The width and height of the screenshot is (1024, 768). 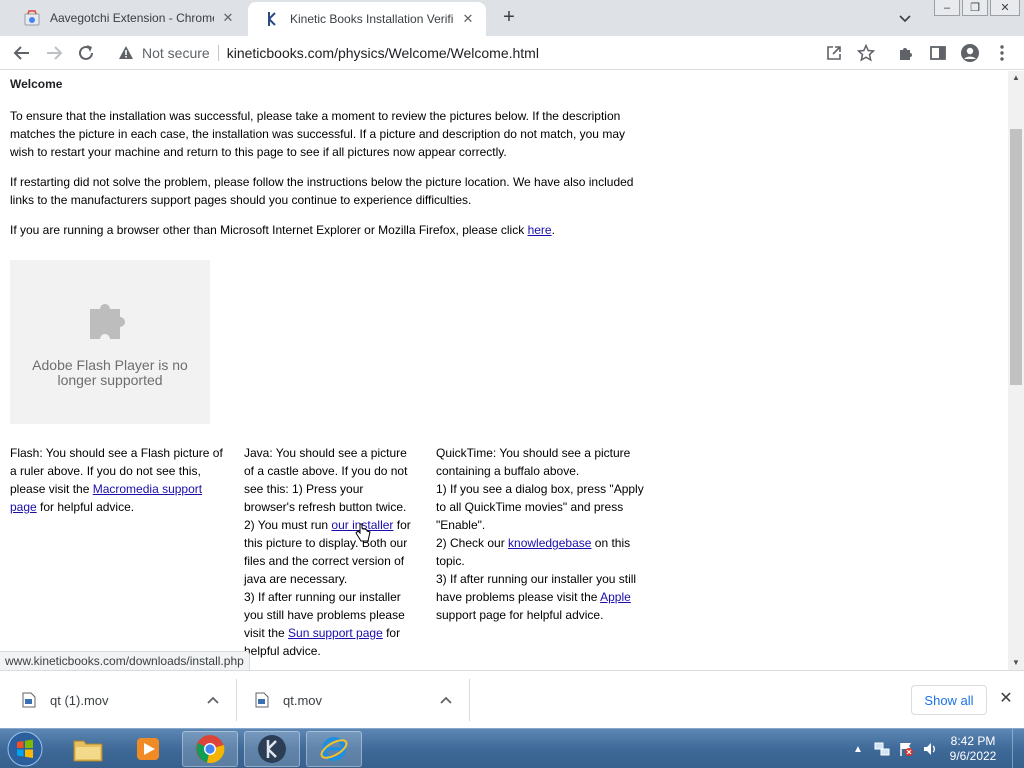 What do you see at coordinates (540, 230) in the screenshot?
I see `here-link: here` at bounding box center [540, 230].